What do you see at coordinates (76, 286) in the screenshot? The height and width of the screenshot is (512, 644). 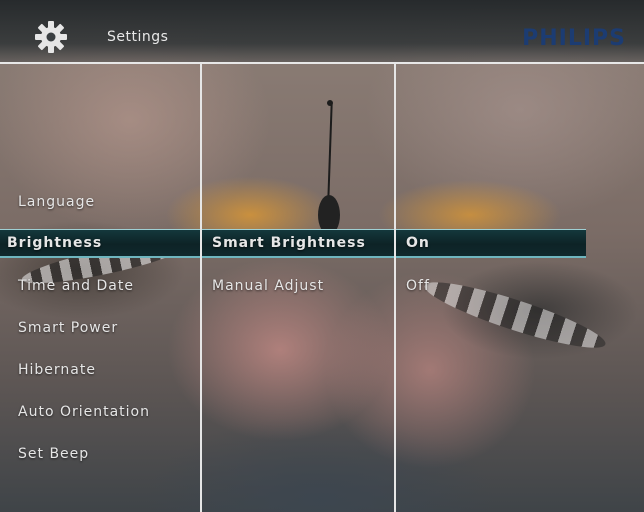 I see `menu-item-time-and-date: Time and Date` at bounding box center [76, 286].